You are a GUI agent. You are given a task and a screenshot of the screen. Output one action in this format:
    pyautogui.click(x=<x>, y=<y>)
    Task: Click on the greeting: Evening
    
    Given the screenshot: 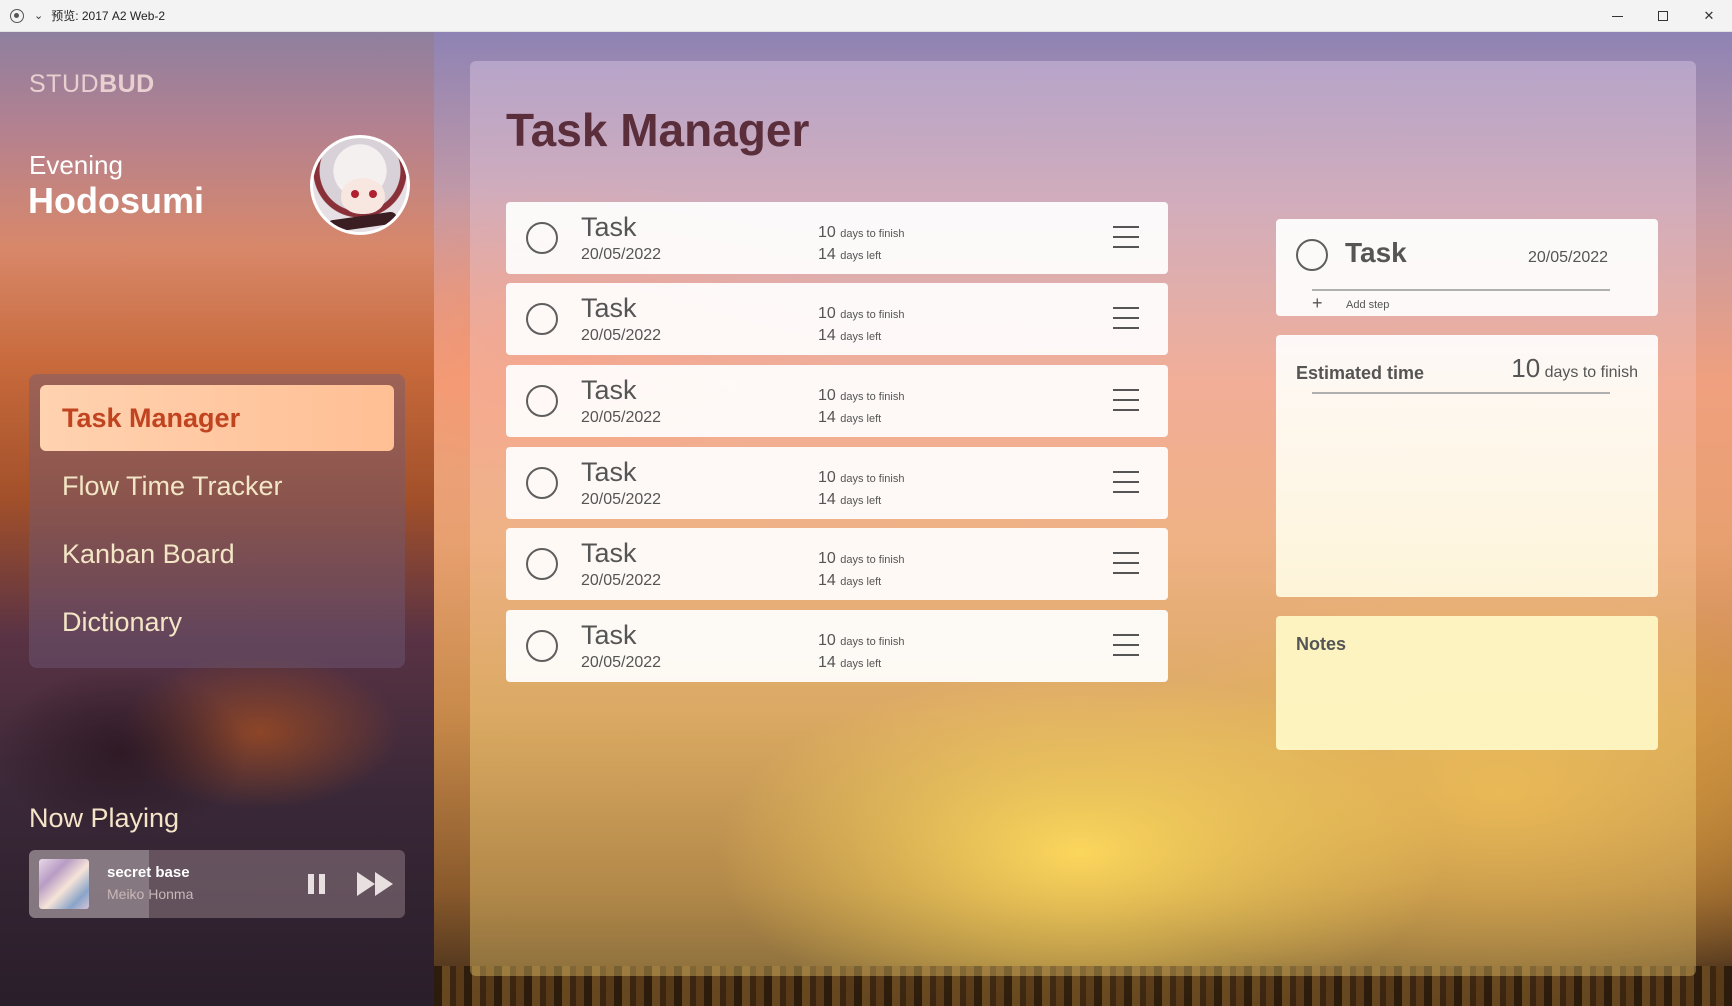 What is the action you would take?
    pyautogui.click(x=76, y=165)
    